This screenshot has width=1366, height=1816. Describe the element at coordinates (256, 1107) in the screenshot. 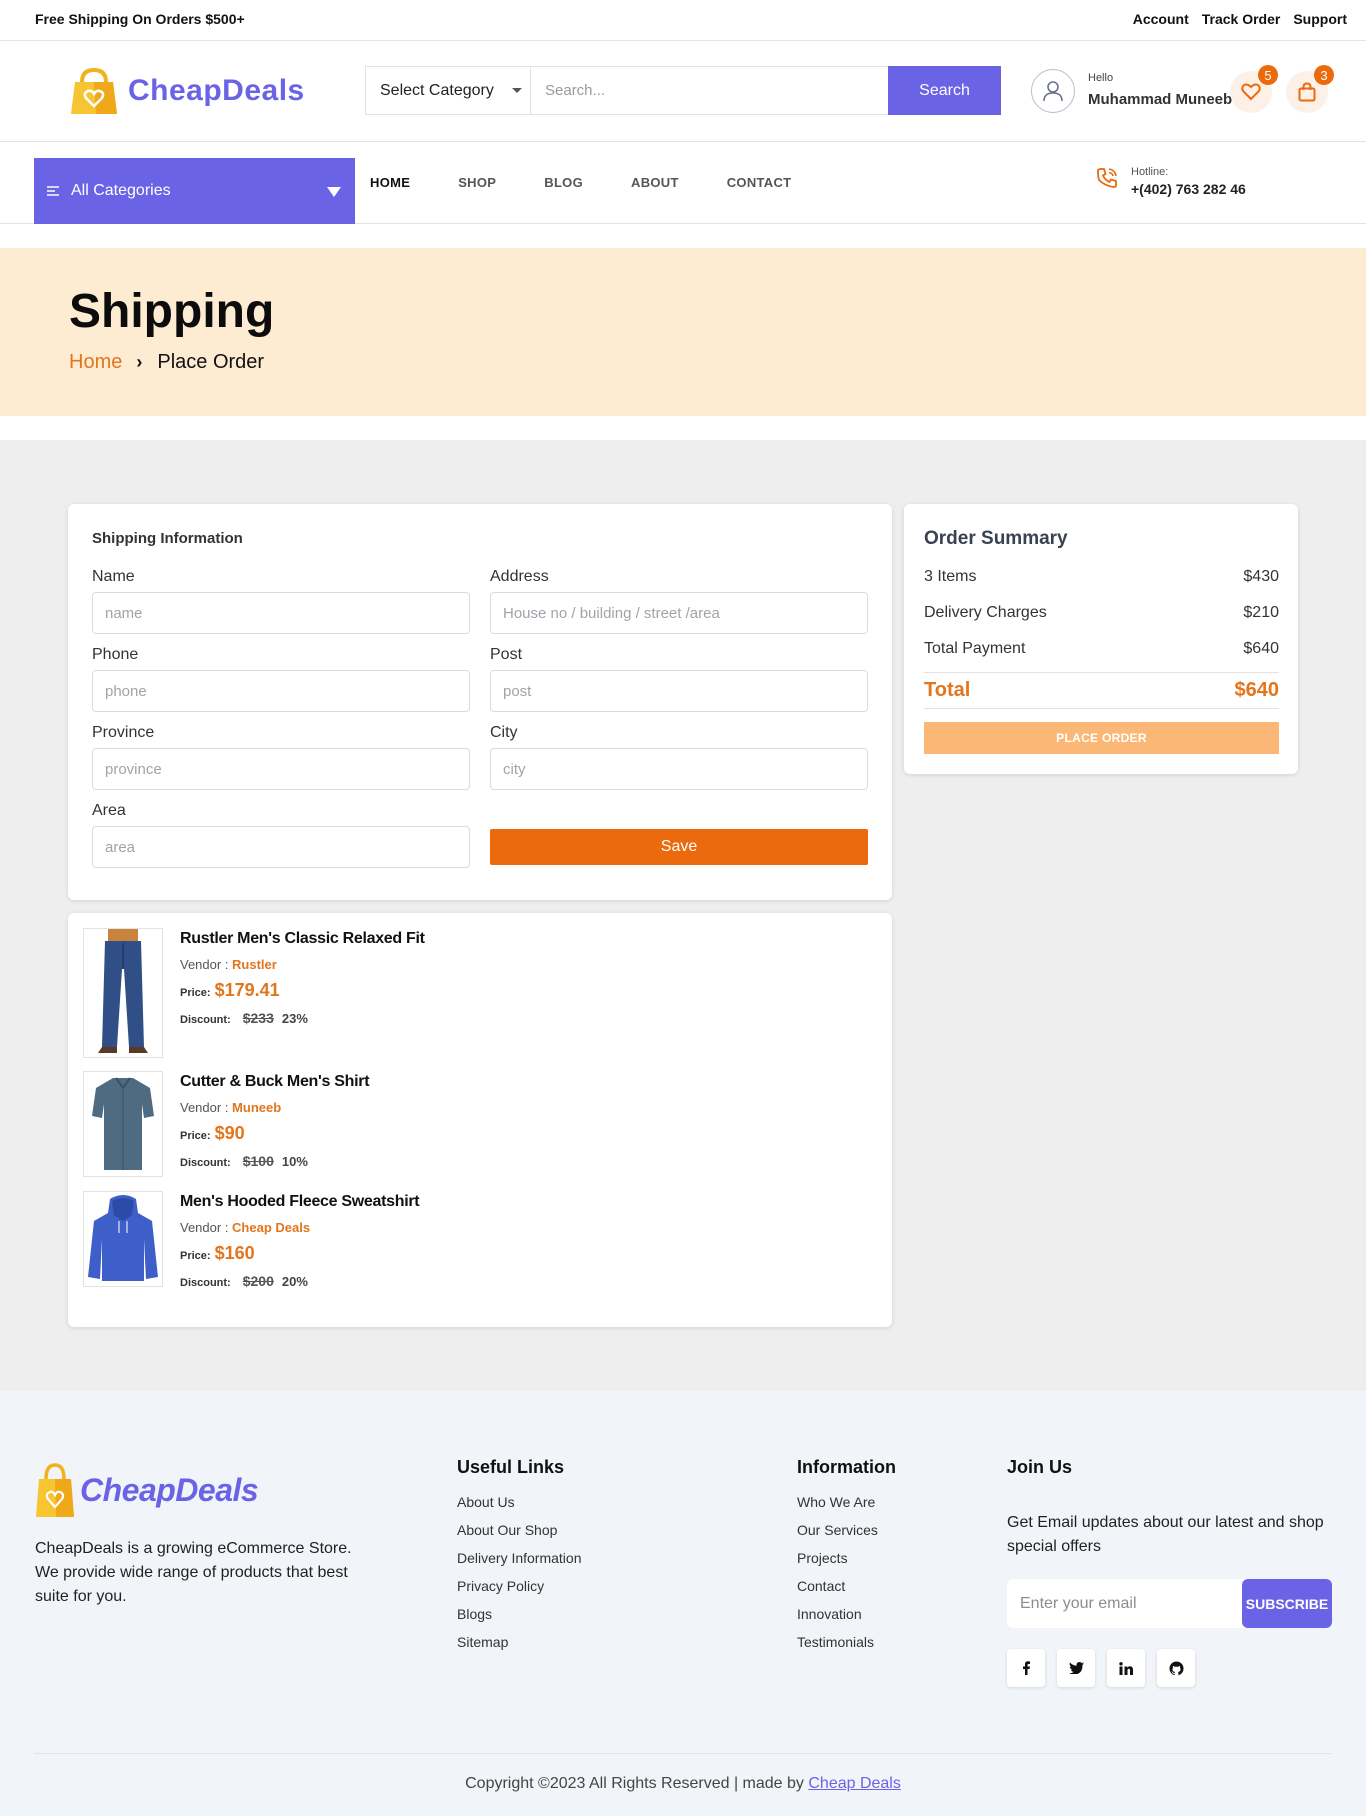

I see `vendor-name: Muneeb` at that location.